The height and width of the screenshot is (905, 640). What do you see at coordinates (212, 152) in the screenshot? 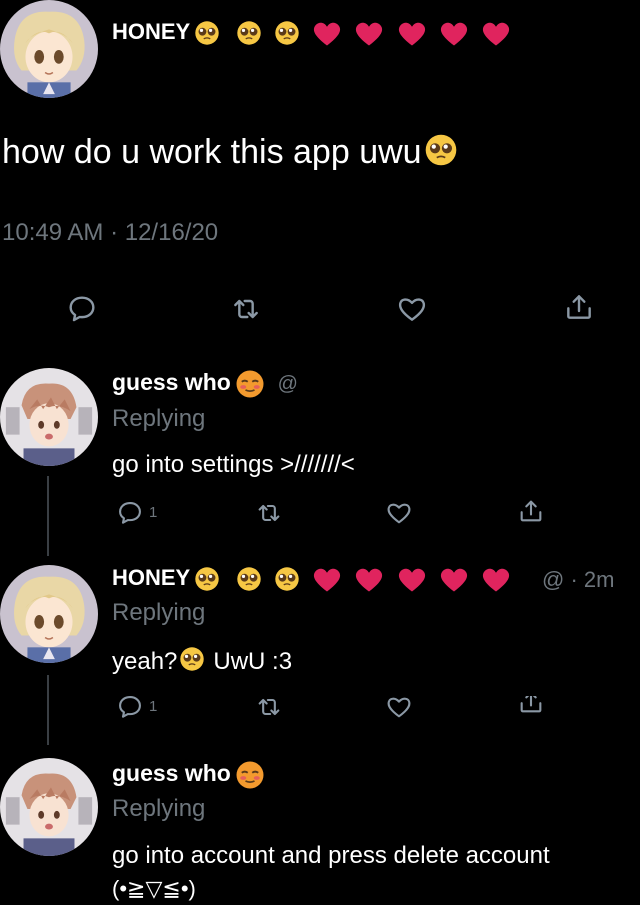
I see `tweet-text-content: how do u work this app uwu` at bounding box center [212, 152].